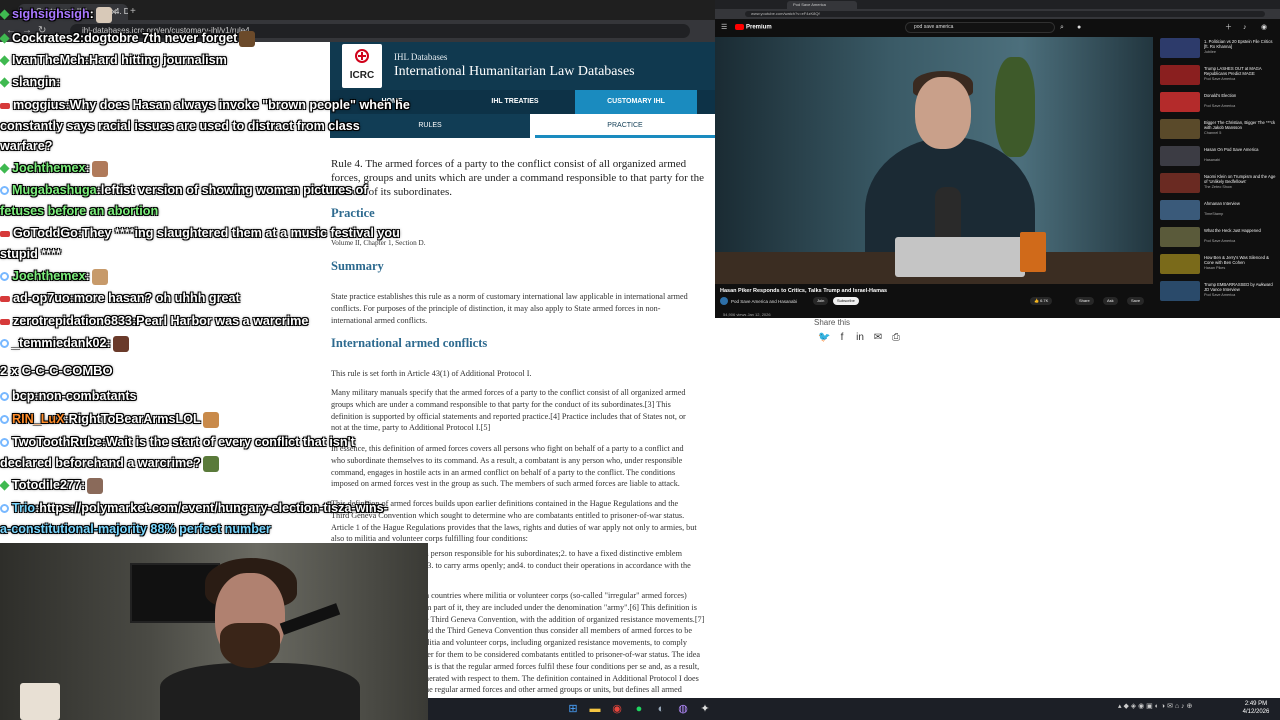  Describe the element at coordinates (753, 27) in the screenshot. I see `youtube-logo: Premium` at that location.